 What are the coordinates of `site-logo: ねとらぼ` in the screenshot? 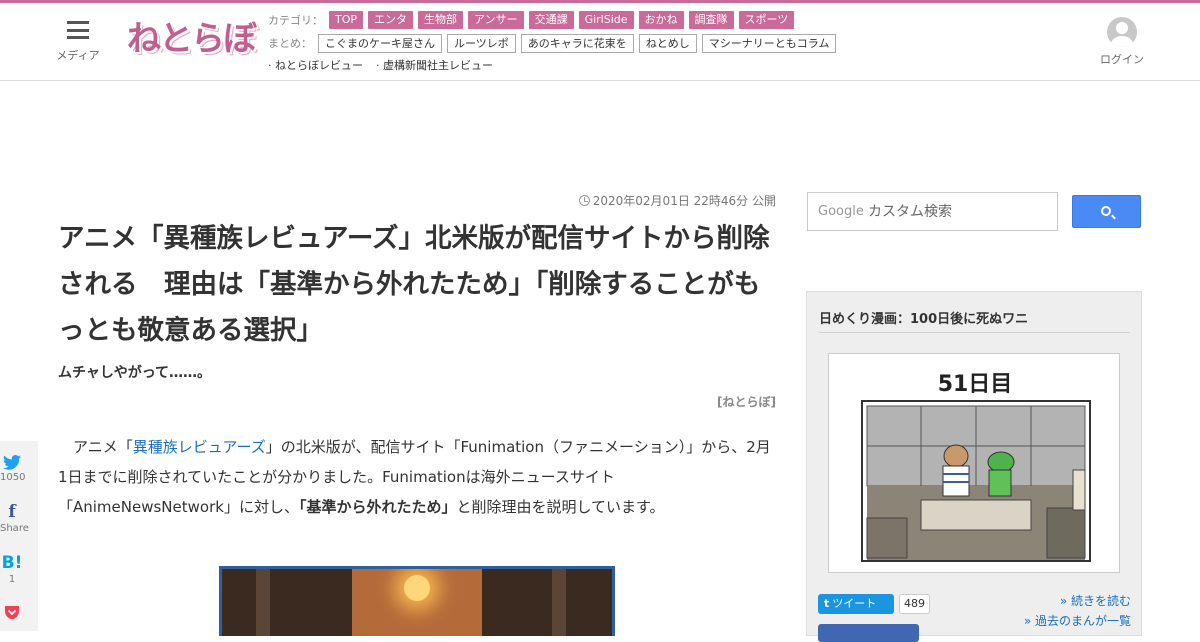 It's located at (192, 39).